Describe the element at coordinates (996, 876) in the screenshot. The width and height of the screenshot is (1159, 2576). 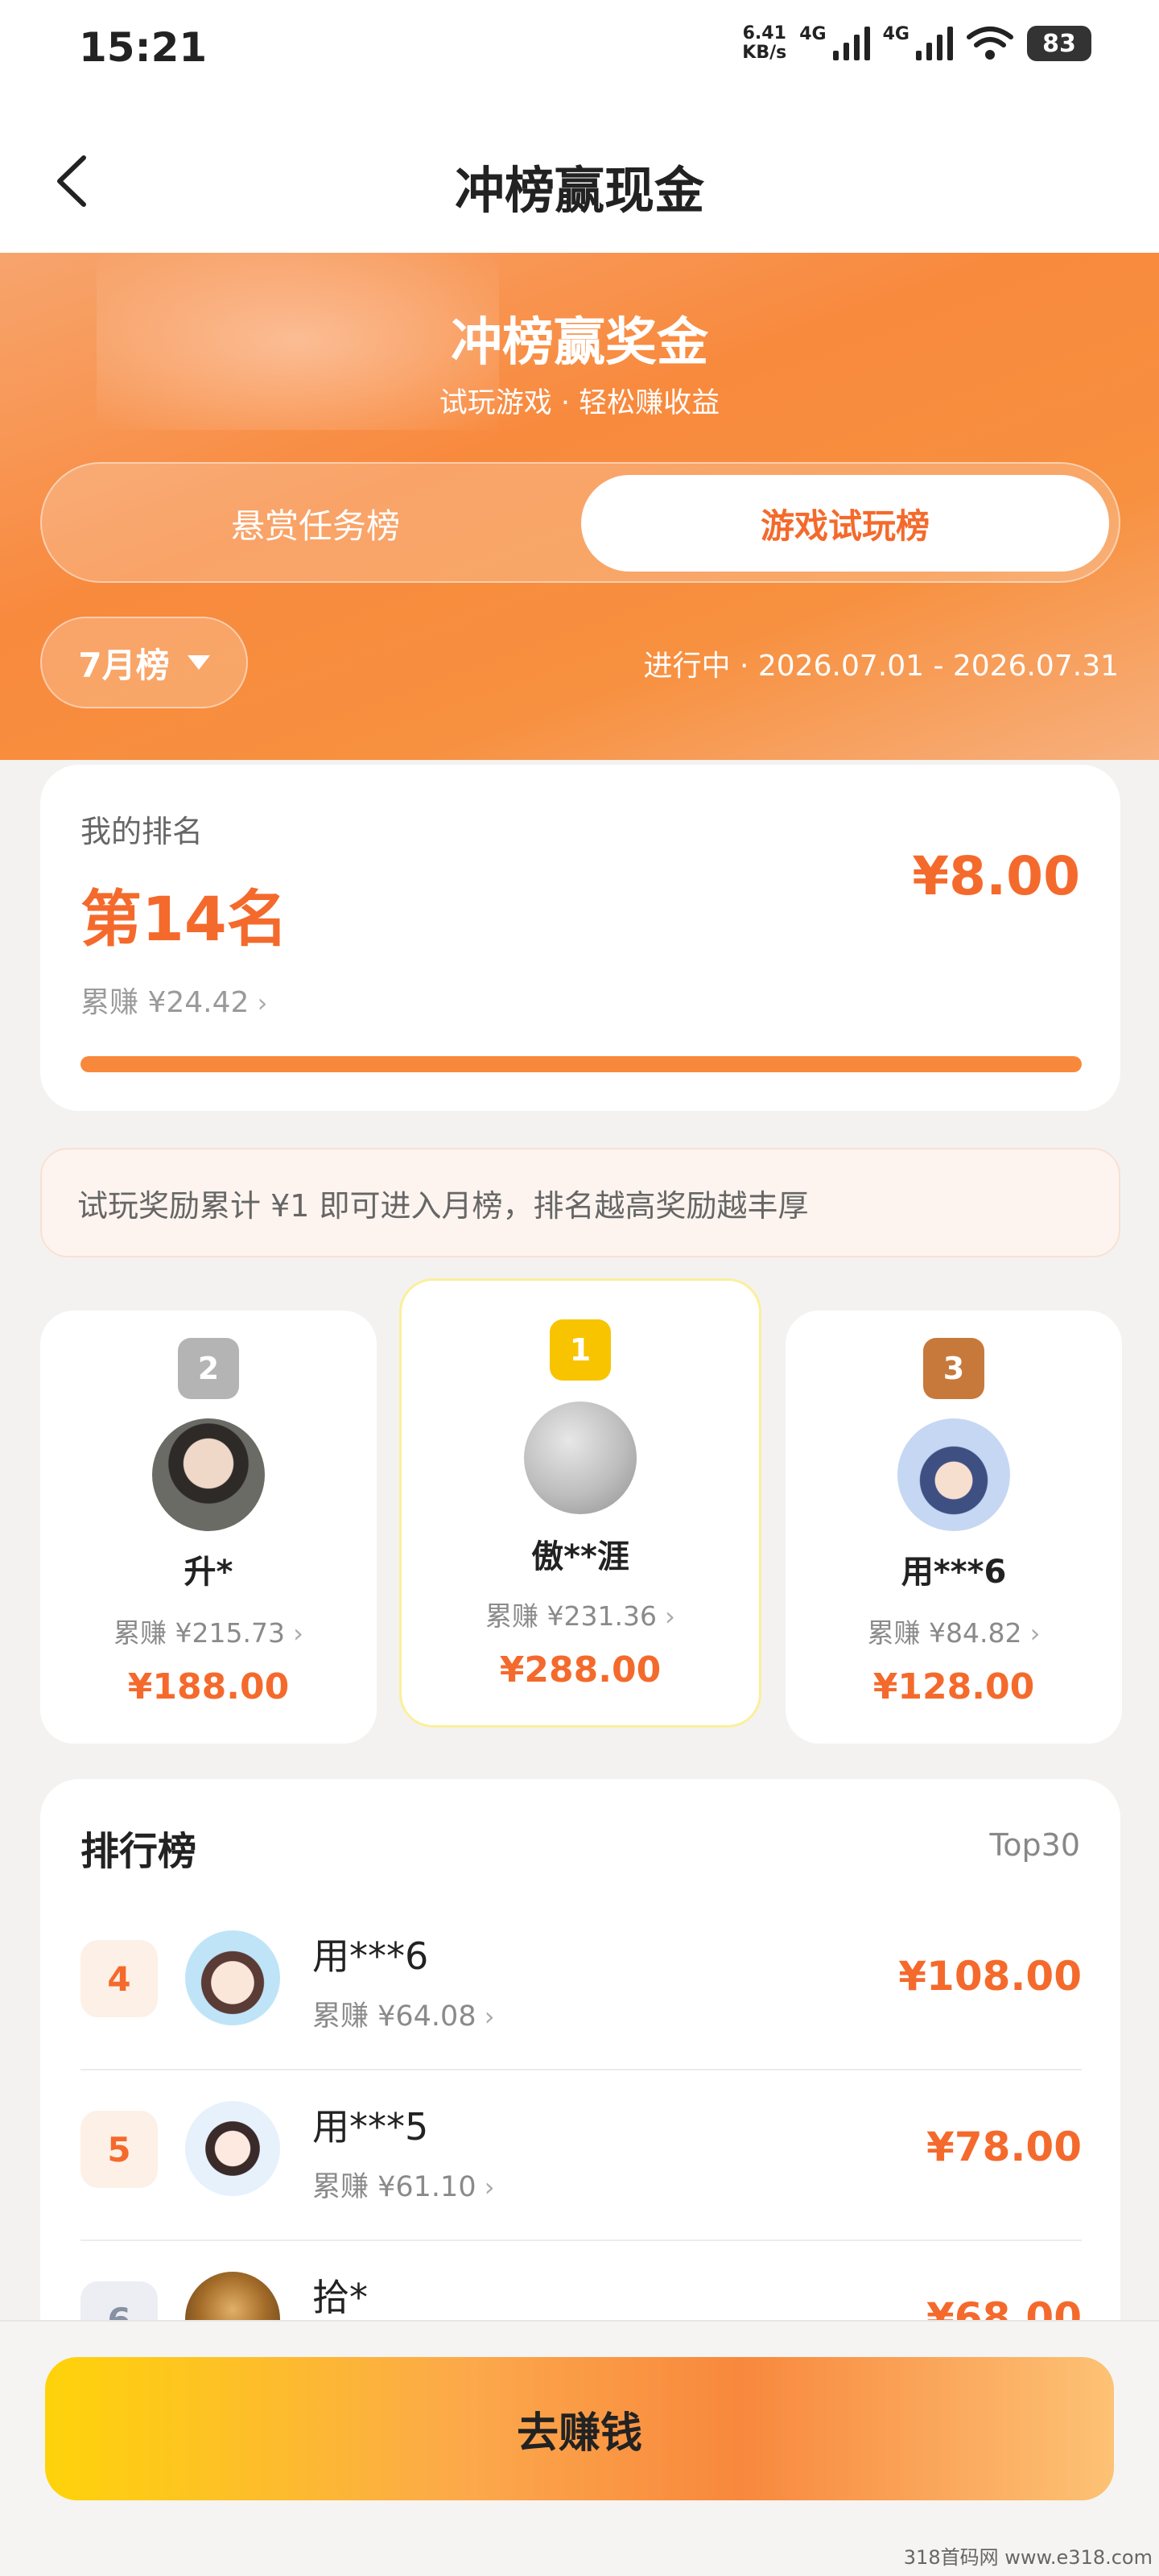
I see `my-prize: ¥8.00` at that location.